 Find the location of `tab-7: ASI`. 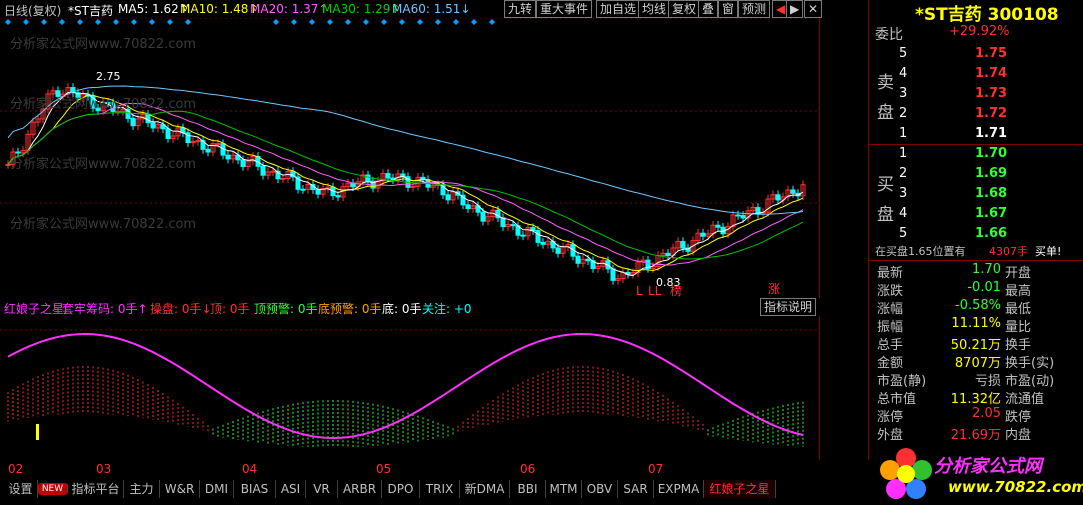

tab-7: ASI is located at coordinates (291, 489).